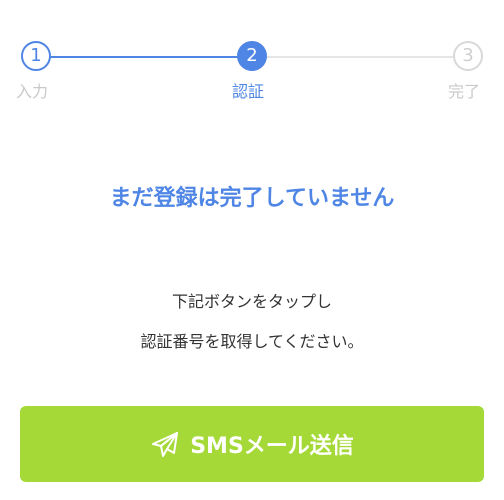 The height and width of the screenshot is (500, 504). What do you see at coordinates (251, 301) in the screenshot?
I see `instruction-line: 下記ボタンをタップし` at bounding box center [251, 301].